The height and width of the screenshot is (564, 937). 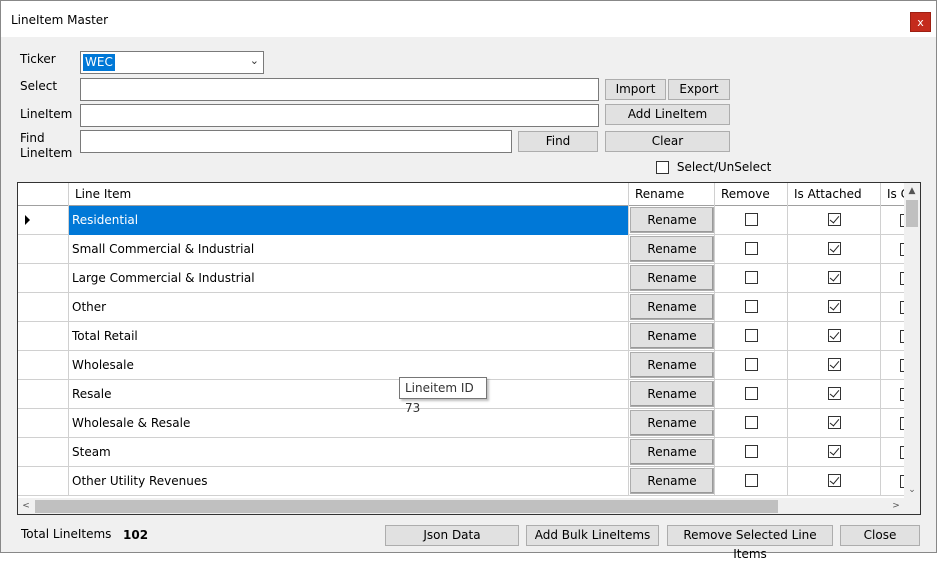 What do you see at coordinates (172, 62) in the screenshot?
I see `ticker-dropdown: WEC ⌄` at bounding box center [172, 62].